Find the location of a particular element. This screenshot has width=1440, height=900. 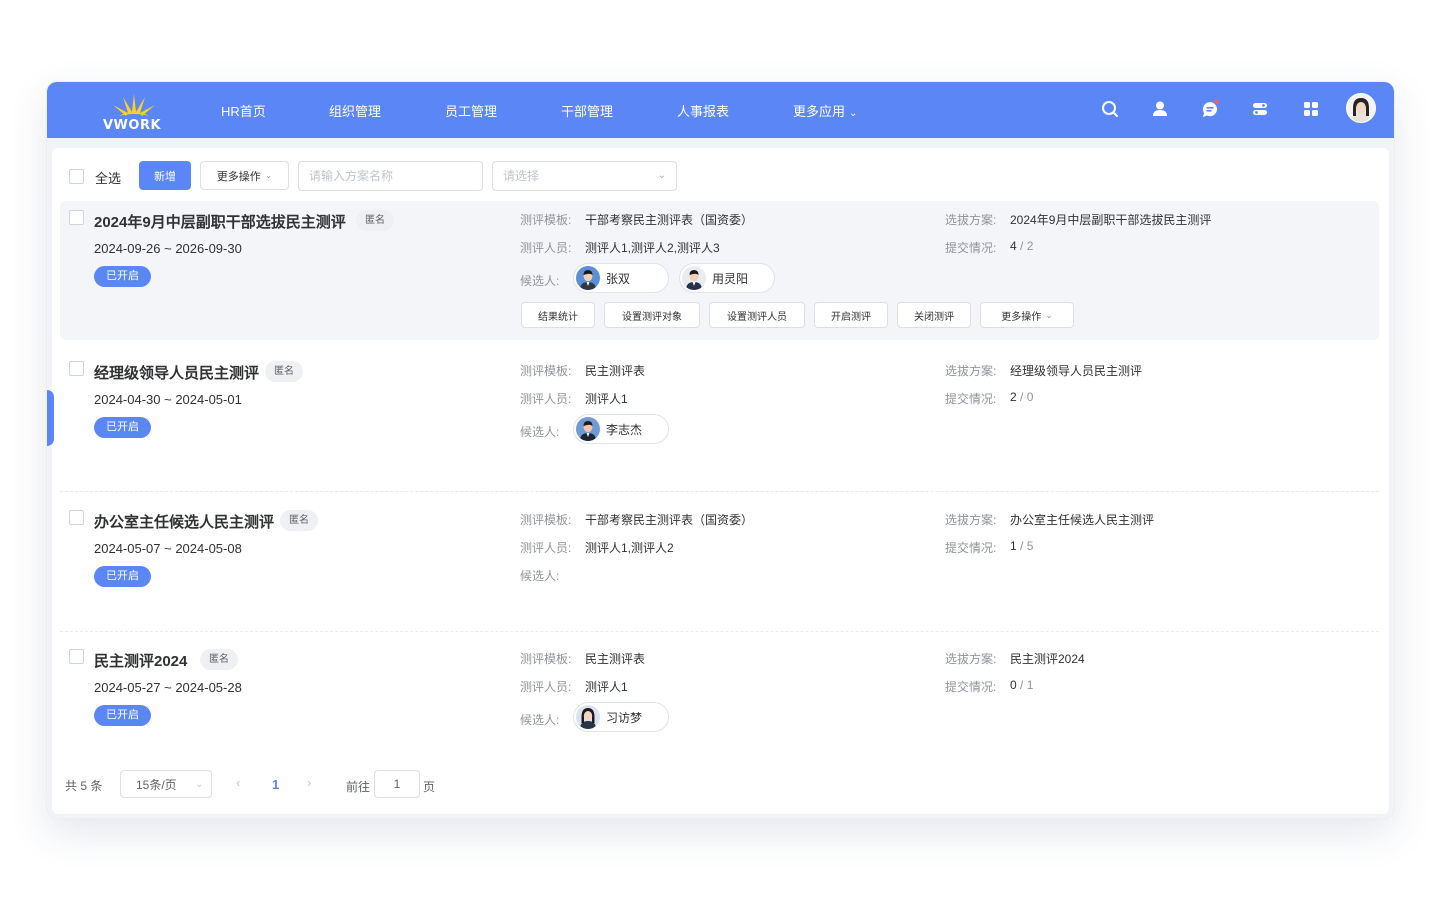

submitted-count: 2 is located at coordinates (1013, 397).